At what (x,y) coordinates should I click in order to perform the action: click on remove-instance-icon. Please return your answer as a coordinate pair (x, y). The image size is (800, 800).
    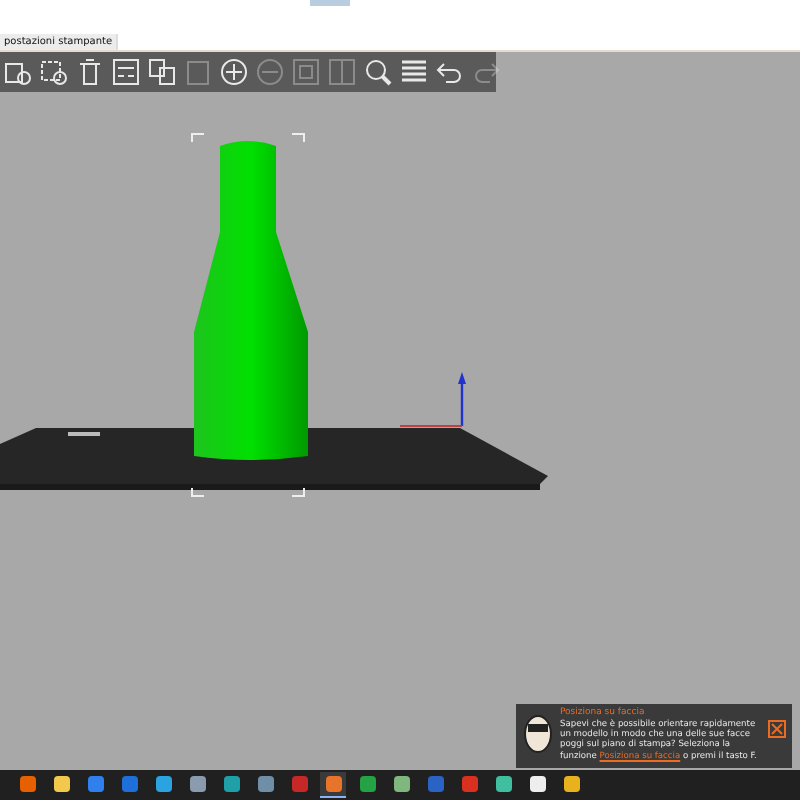
    Looking at the image, I should click on (270, 72).